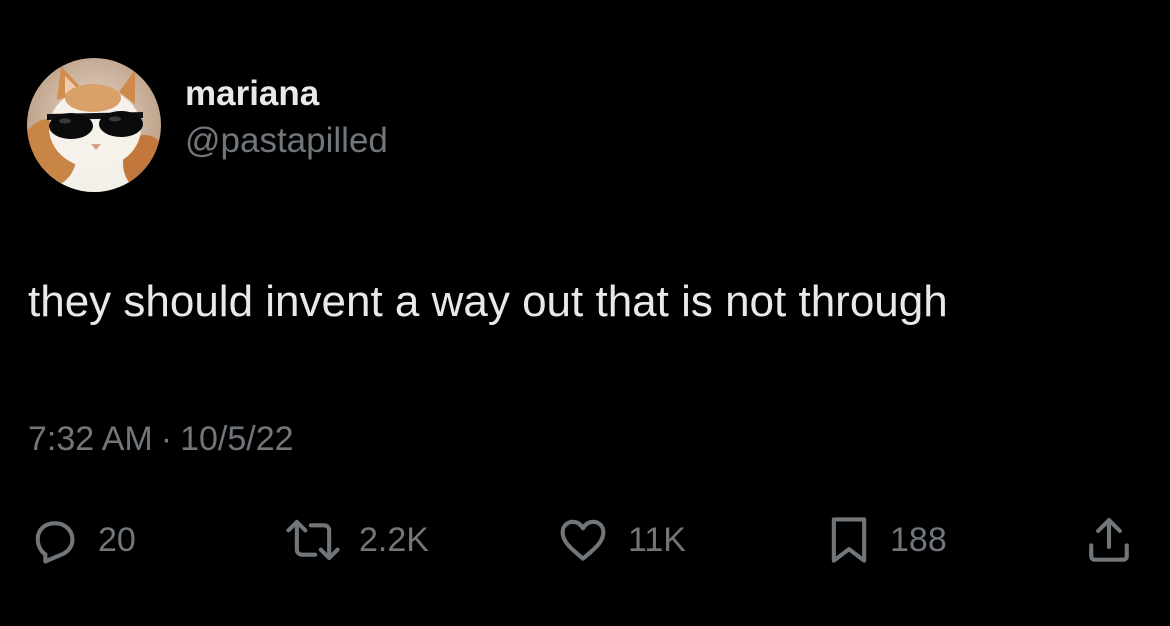 The height and width of the screenshot is (626, 1170). What do you see at coordinates (286, 141) in the screenshot?
I see `user-handle: @pastapilled` at bounding box center [286, 141].